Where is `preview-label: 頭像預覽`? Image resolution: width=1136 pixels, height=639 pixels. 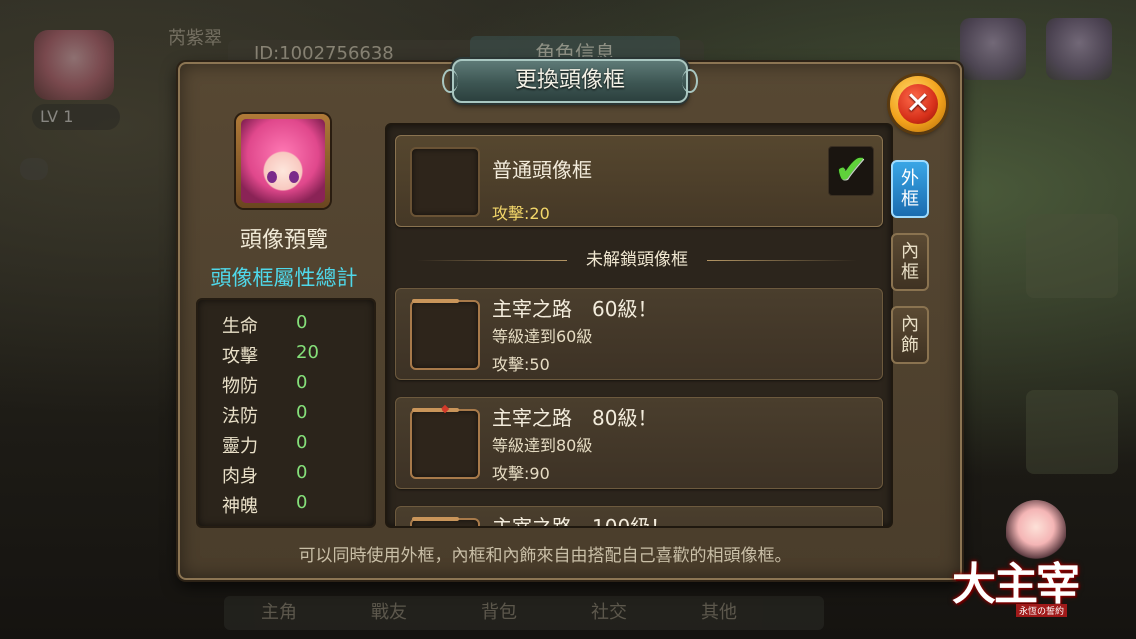 preview-label: 頭像預覽 is located at coordinates (283, 240).